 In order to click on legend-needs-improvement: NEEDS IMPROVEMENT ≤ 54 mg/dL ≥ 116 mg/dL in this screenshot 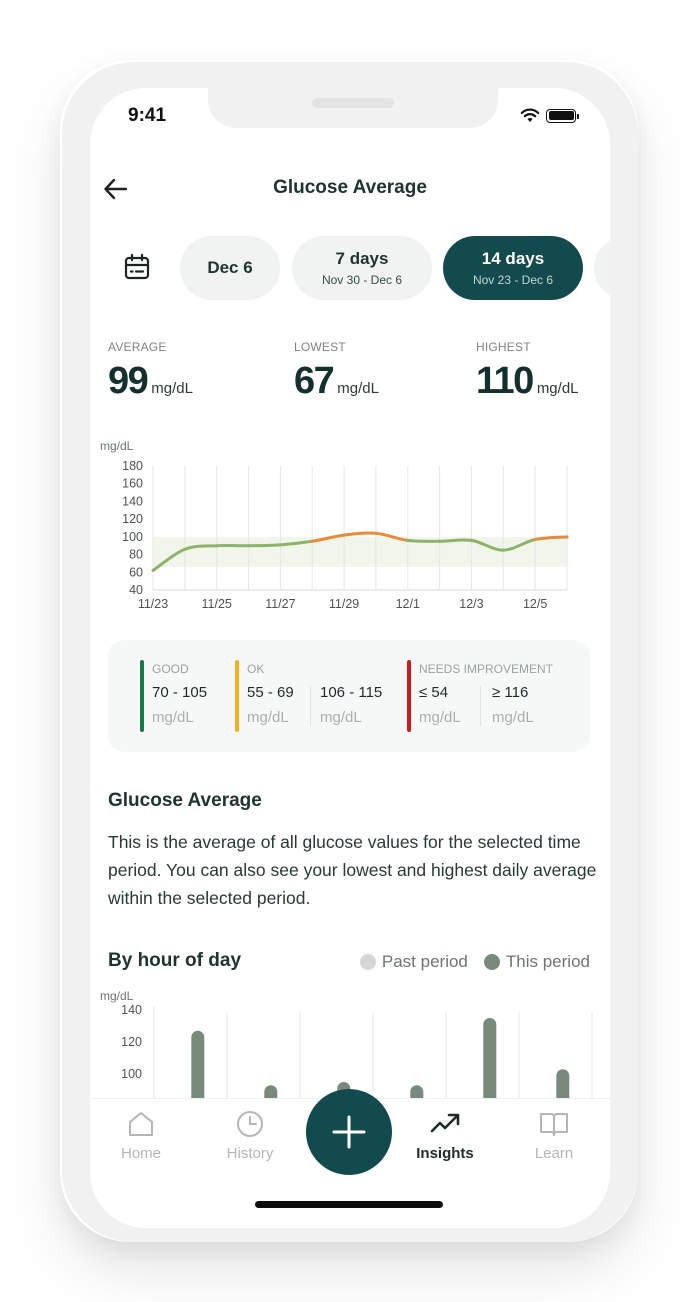, I will do `click(492, 696)`.